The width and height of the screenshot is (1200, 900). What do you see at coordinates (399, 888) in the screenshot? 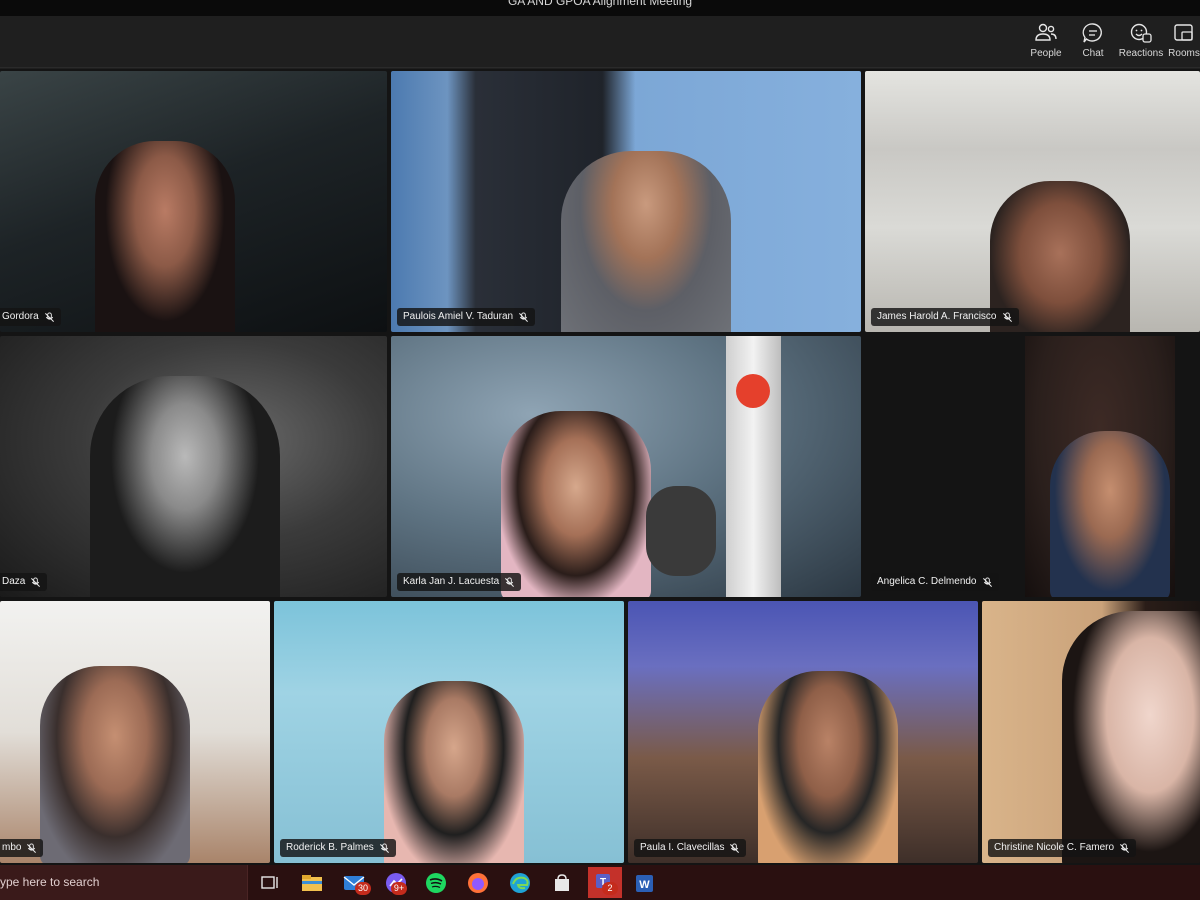
I see `messenger-badge: 9+` at bounding box center [399, 888].